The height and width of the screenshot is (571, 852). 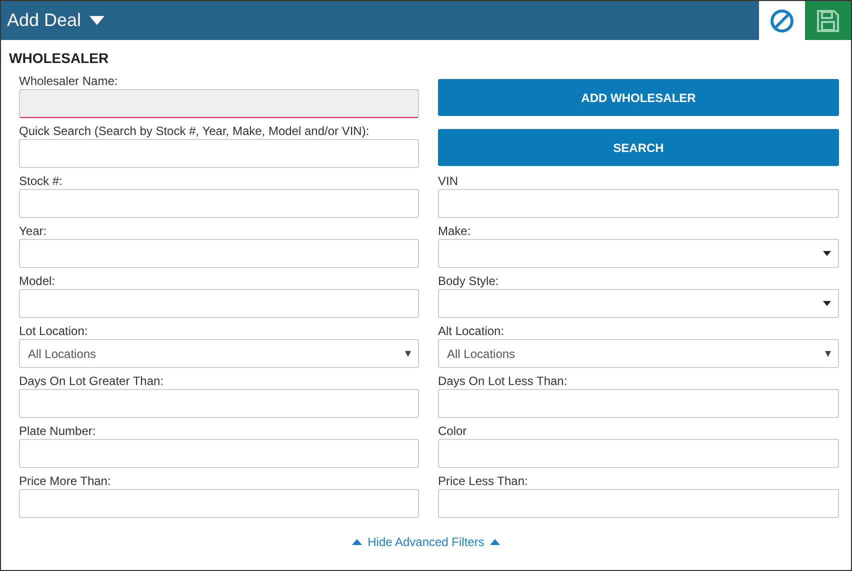 I want to click on dropdown-caret-icon, so click(x=97, y=20).